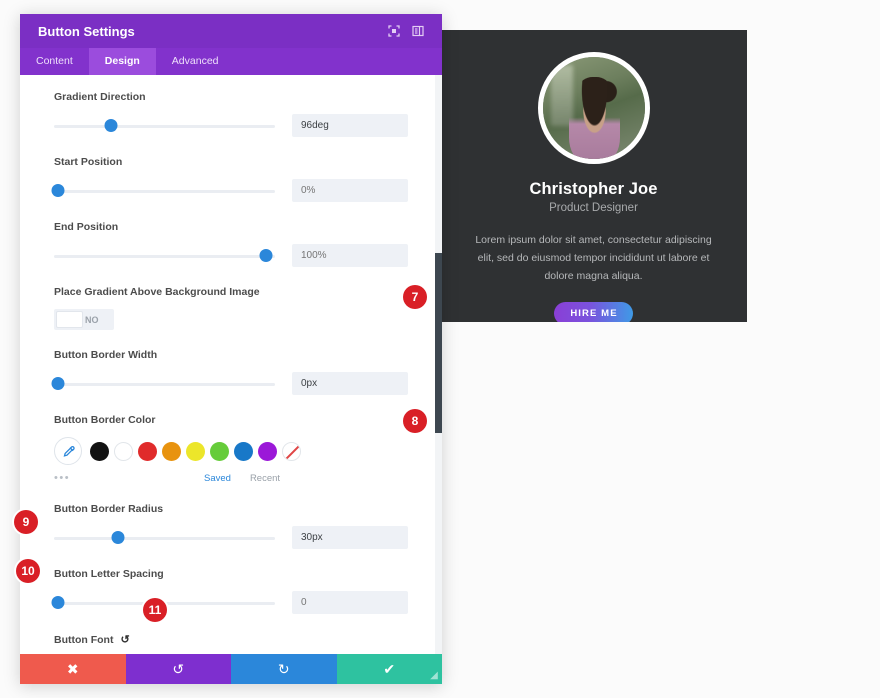 This screenshot has height=698, width=880. What do you see at coordinates (291, 451) in the screenshot?
I see `swatch-none` at bounding box center [291, 451].